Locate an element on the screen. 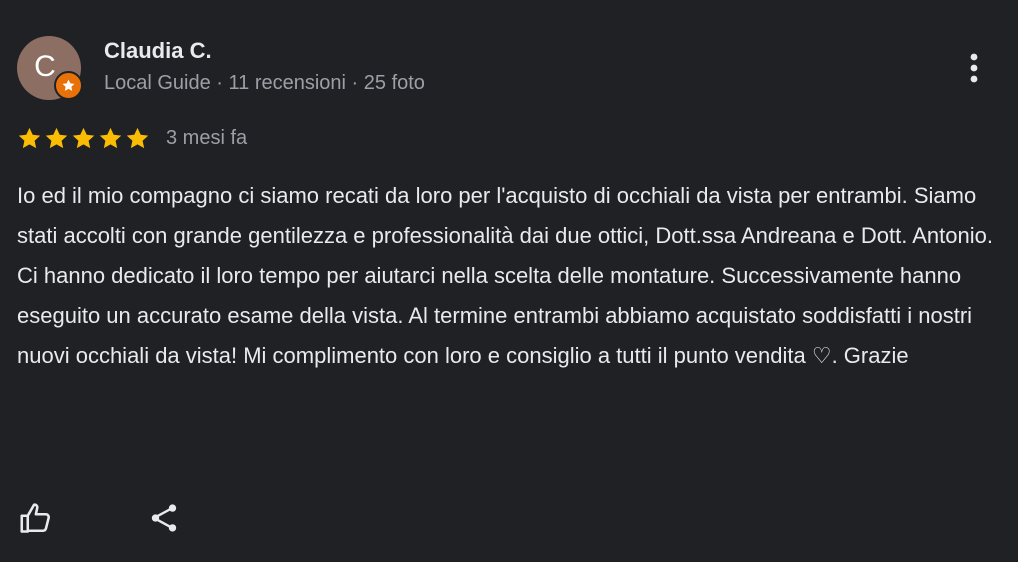  more-options-button is located at coordinates (974, 68).